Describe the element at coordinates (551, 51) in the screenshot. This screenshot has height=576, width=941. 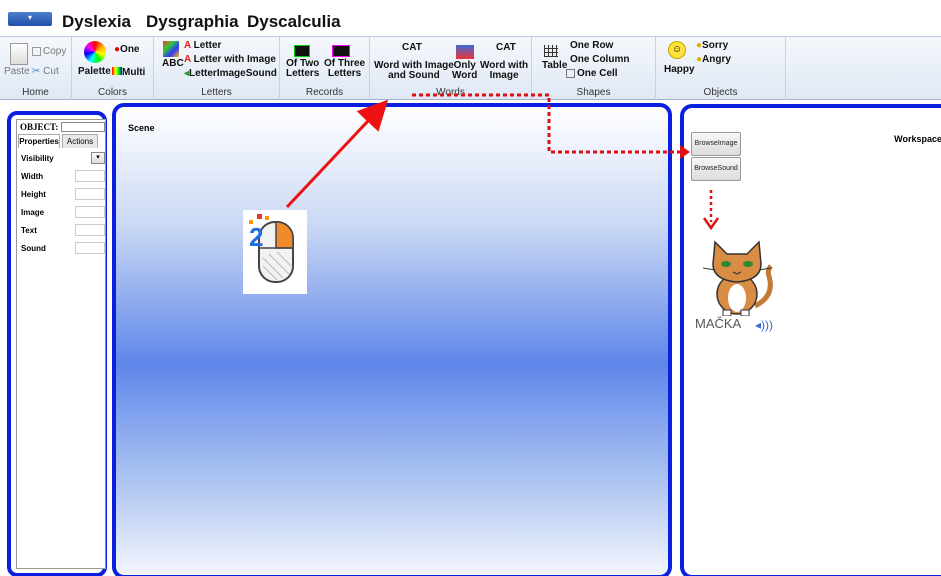
I see `table-icon` at that location.